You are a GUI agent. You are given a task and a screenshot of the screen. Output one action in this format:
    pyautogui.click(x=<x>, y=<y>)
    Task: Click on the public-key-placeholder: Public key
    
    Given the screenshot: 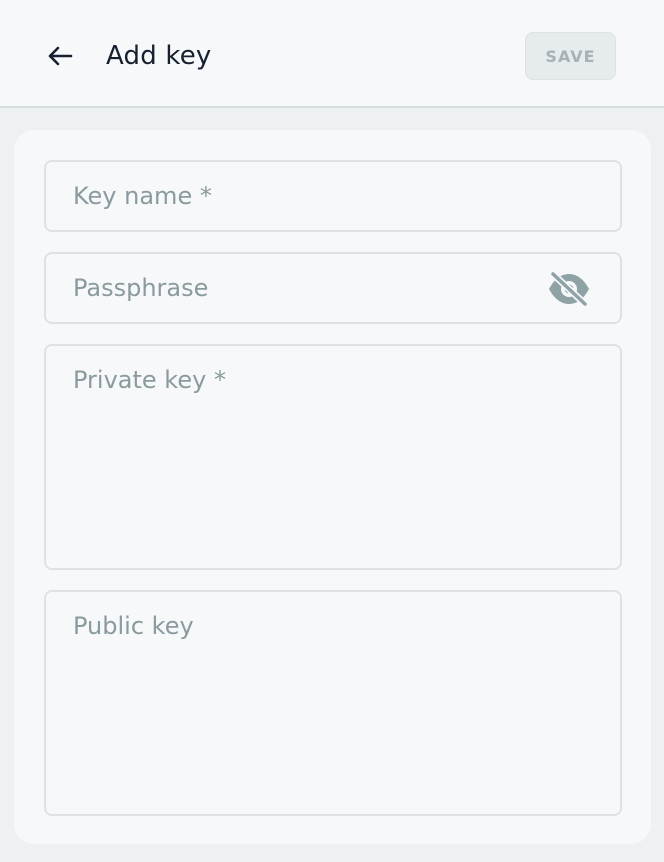 What is the action you would take?
    pyautogui.click(x=133, y=626)
    